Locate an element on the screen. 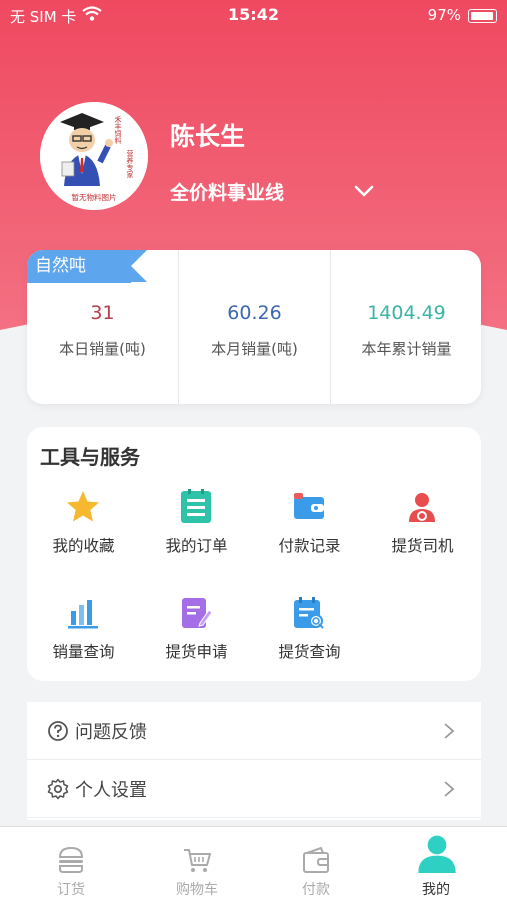 This screenshot has width=507, height=901. battery-icon is located at coordinates (482, 16).